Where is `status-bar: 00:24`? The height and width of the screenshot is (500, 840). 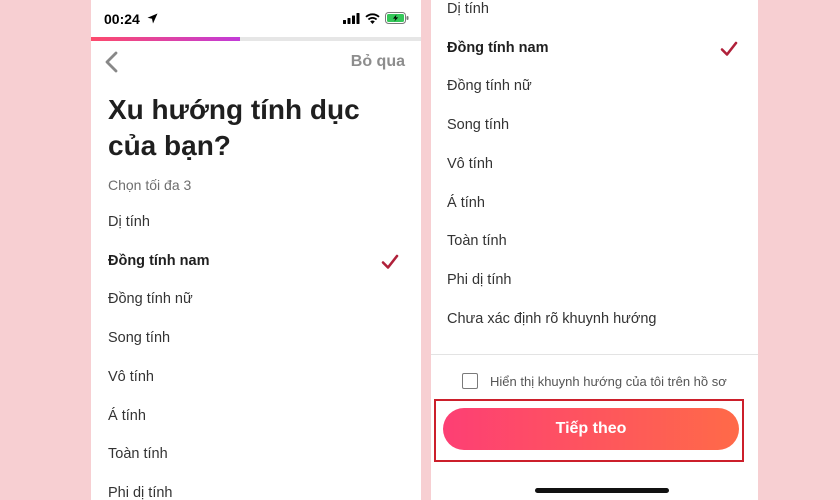 status-bar: 00:24 is located at coordinates (256, 18).